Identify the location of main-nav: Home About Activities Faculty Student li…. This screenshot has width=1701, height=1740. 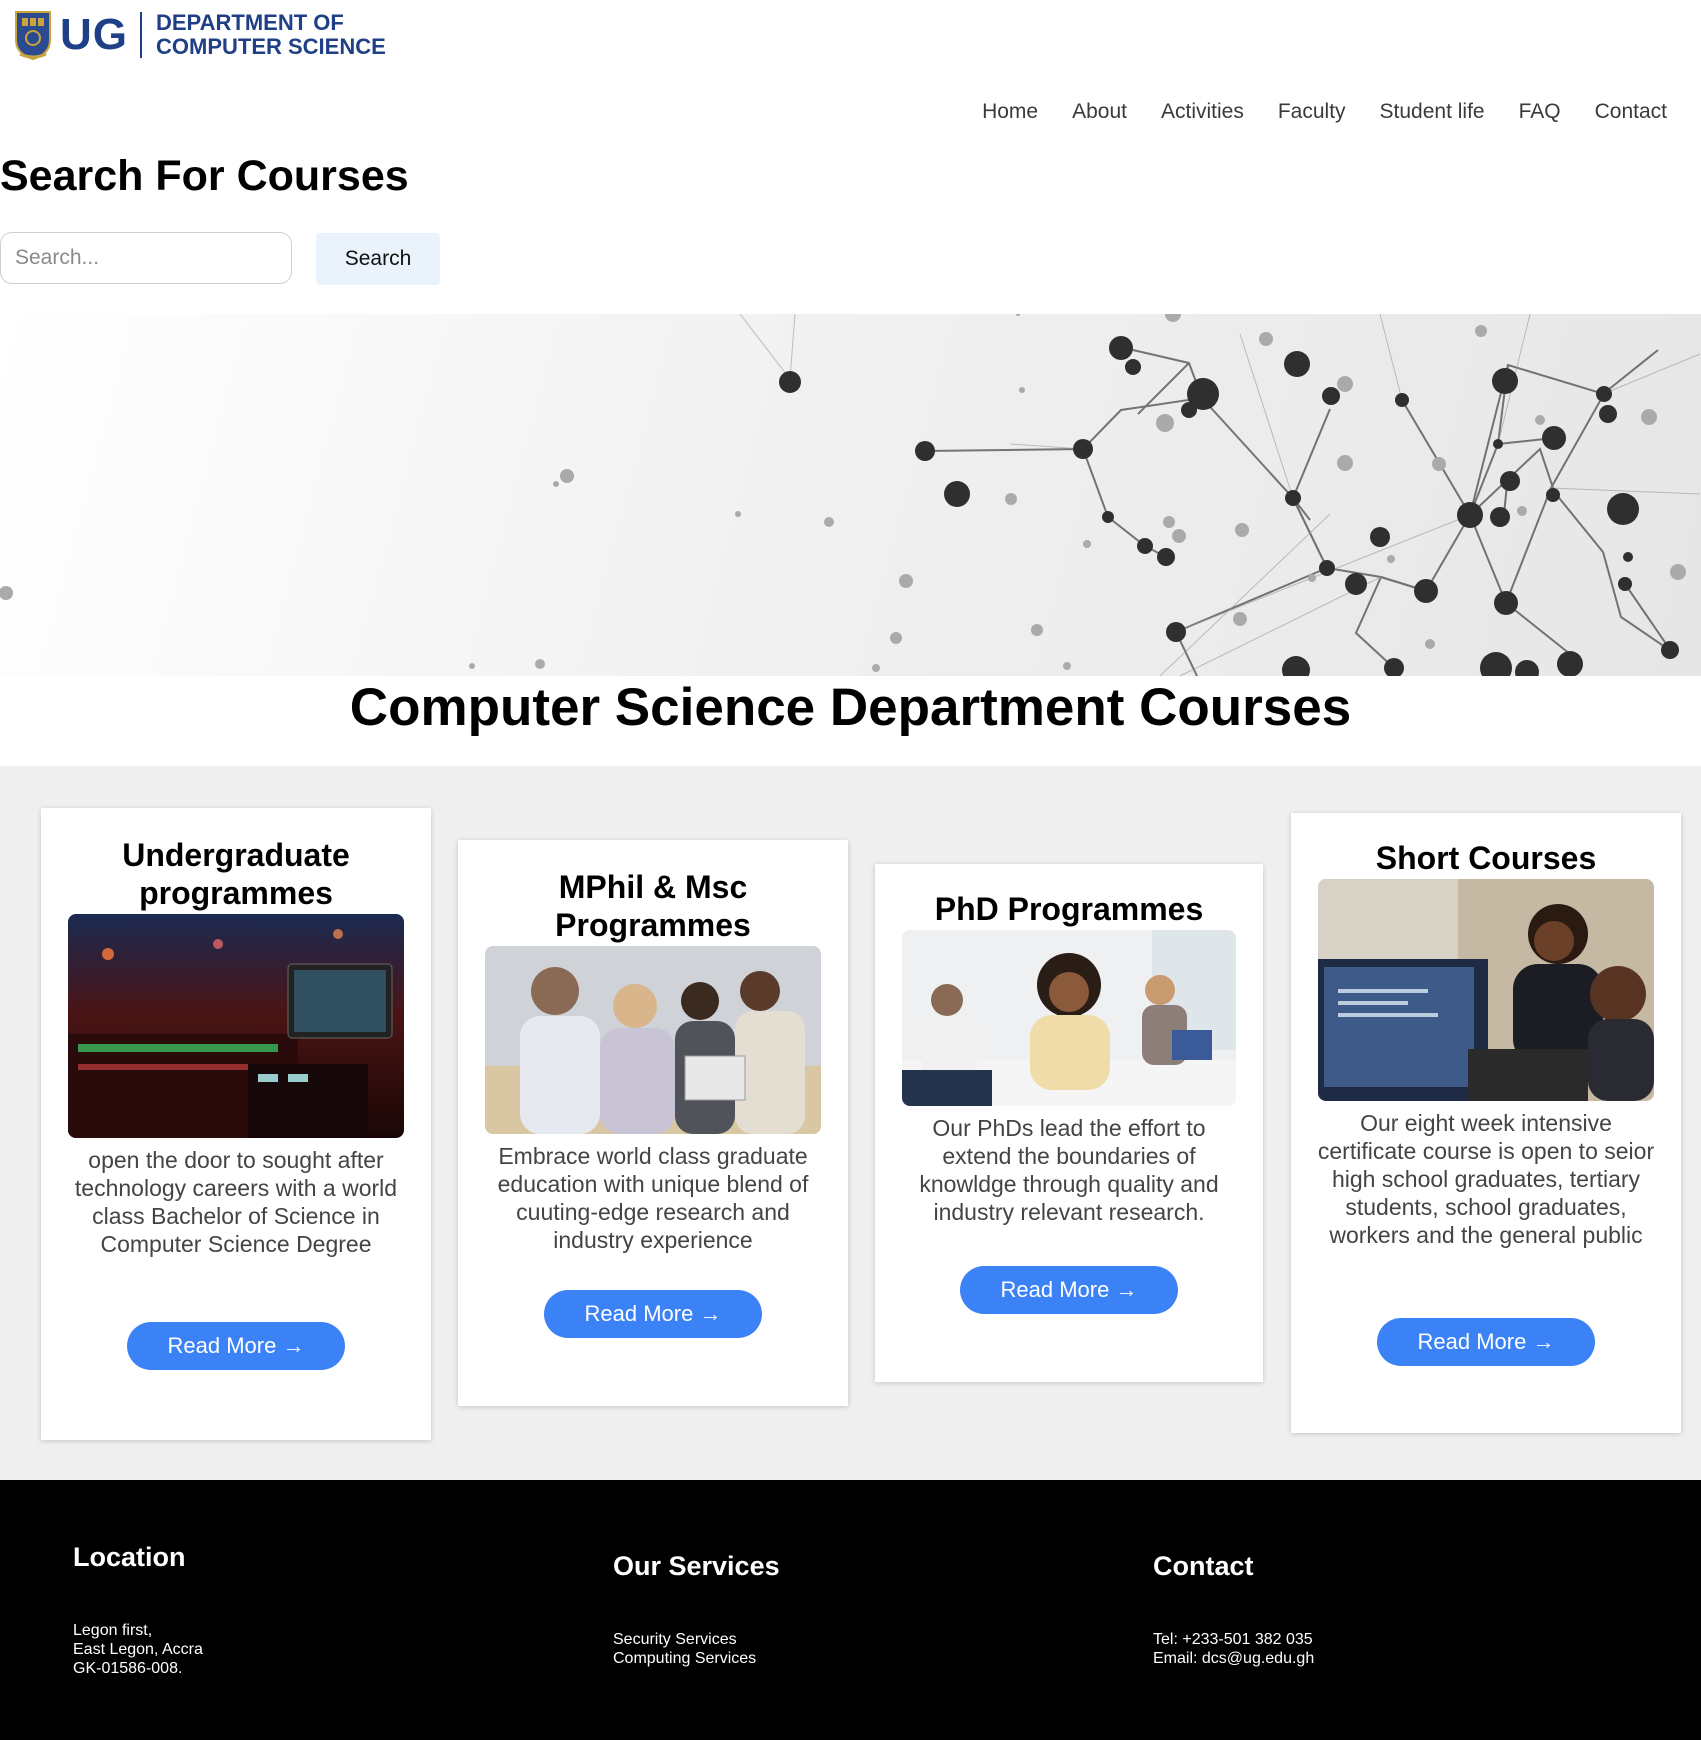
(1324, 112).